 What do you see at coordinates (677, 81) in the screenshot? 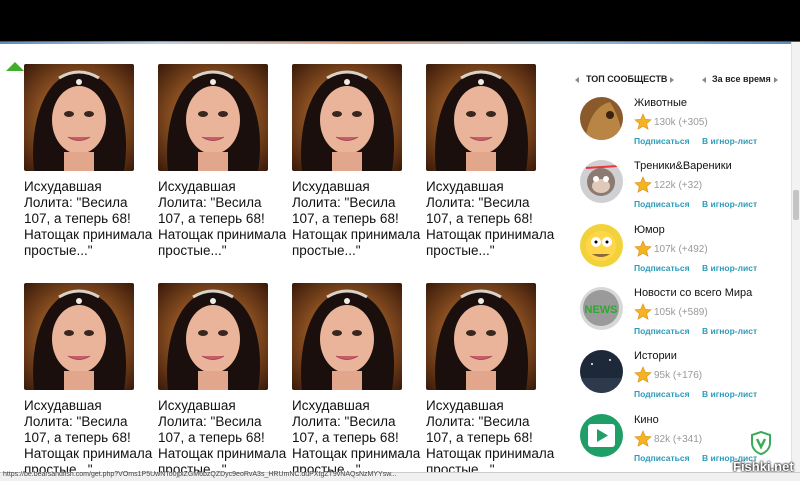
I see `sidebar-header: ТОП СООБЩЕСТВ За все время` at bounding box center [677, 81].